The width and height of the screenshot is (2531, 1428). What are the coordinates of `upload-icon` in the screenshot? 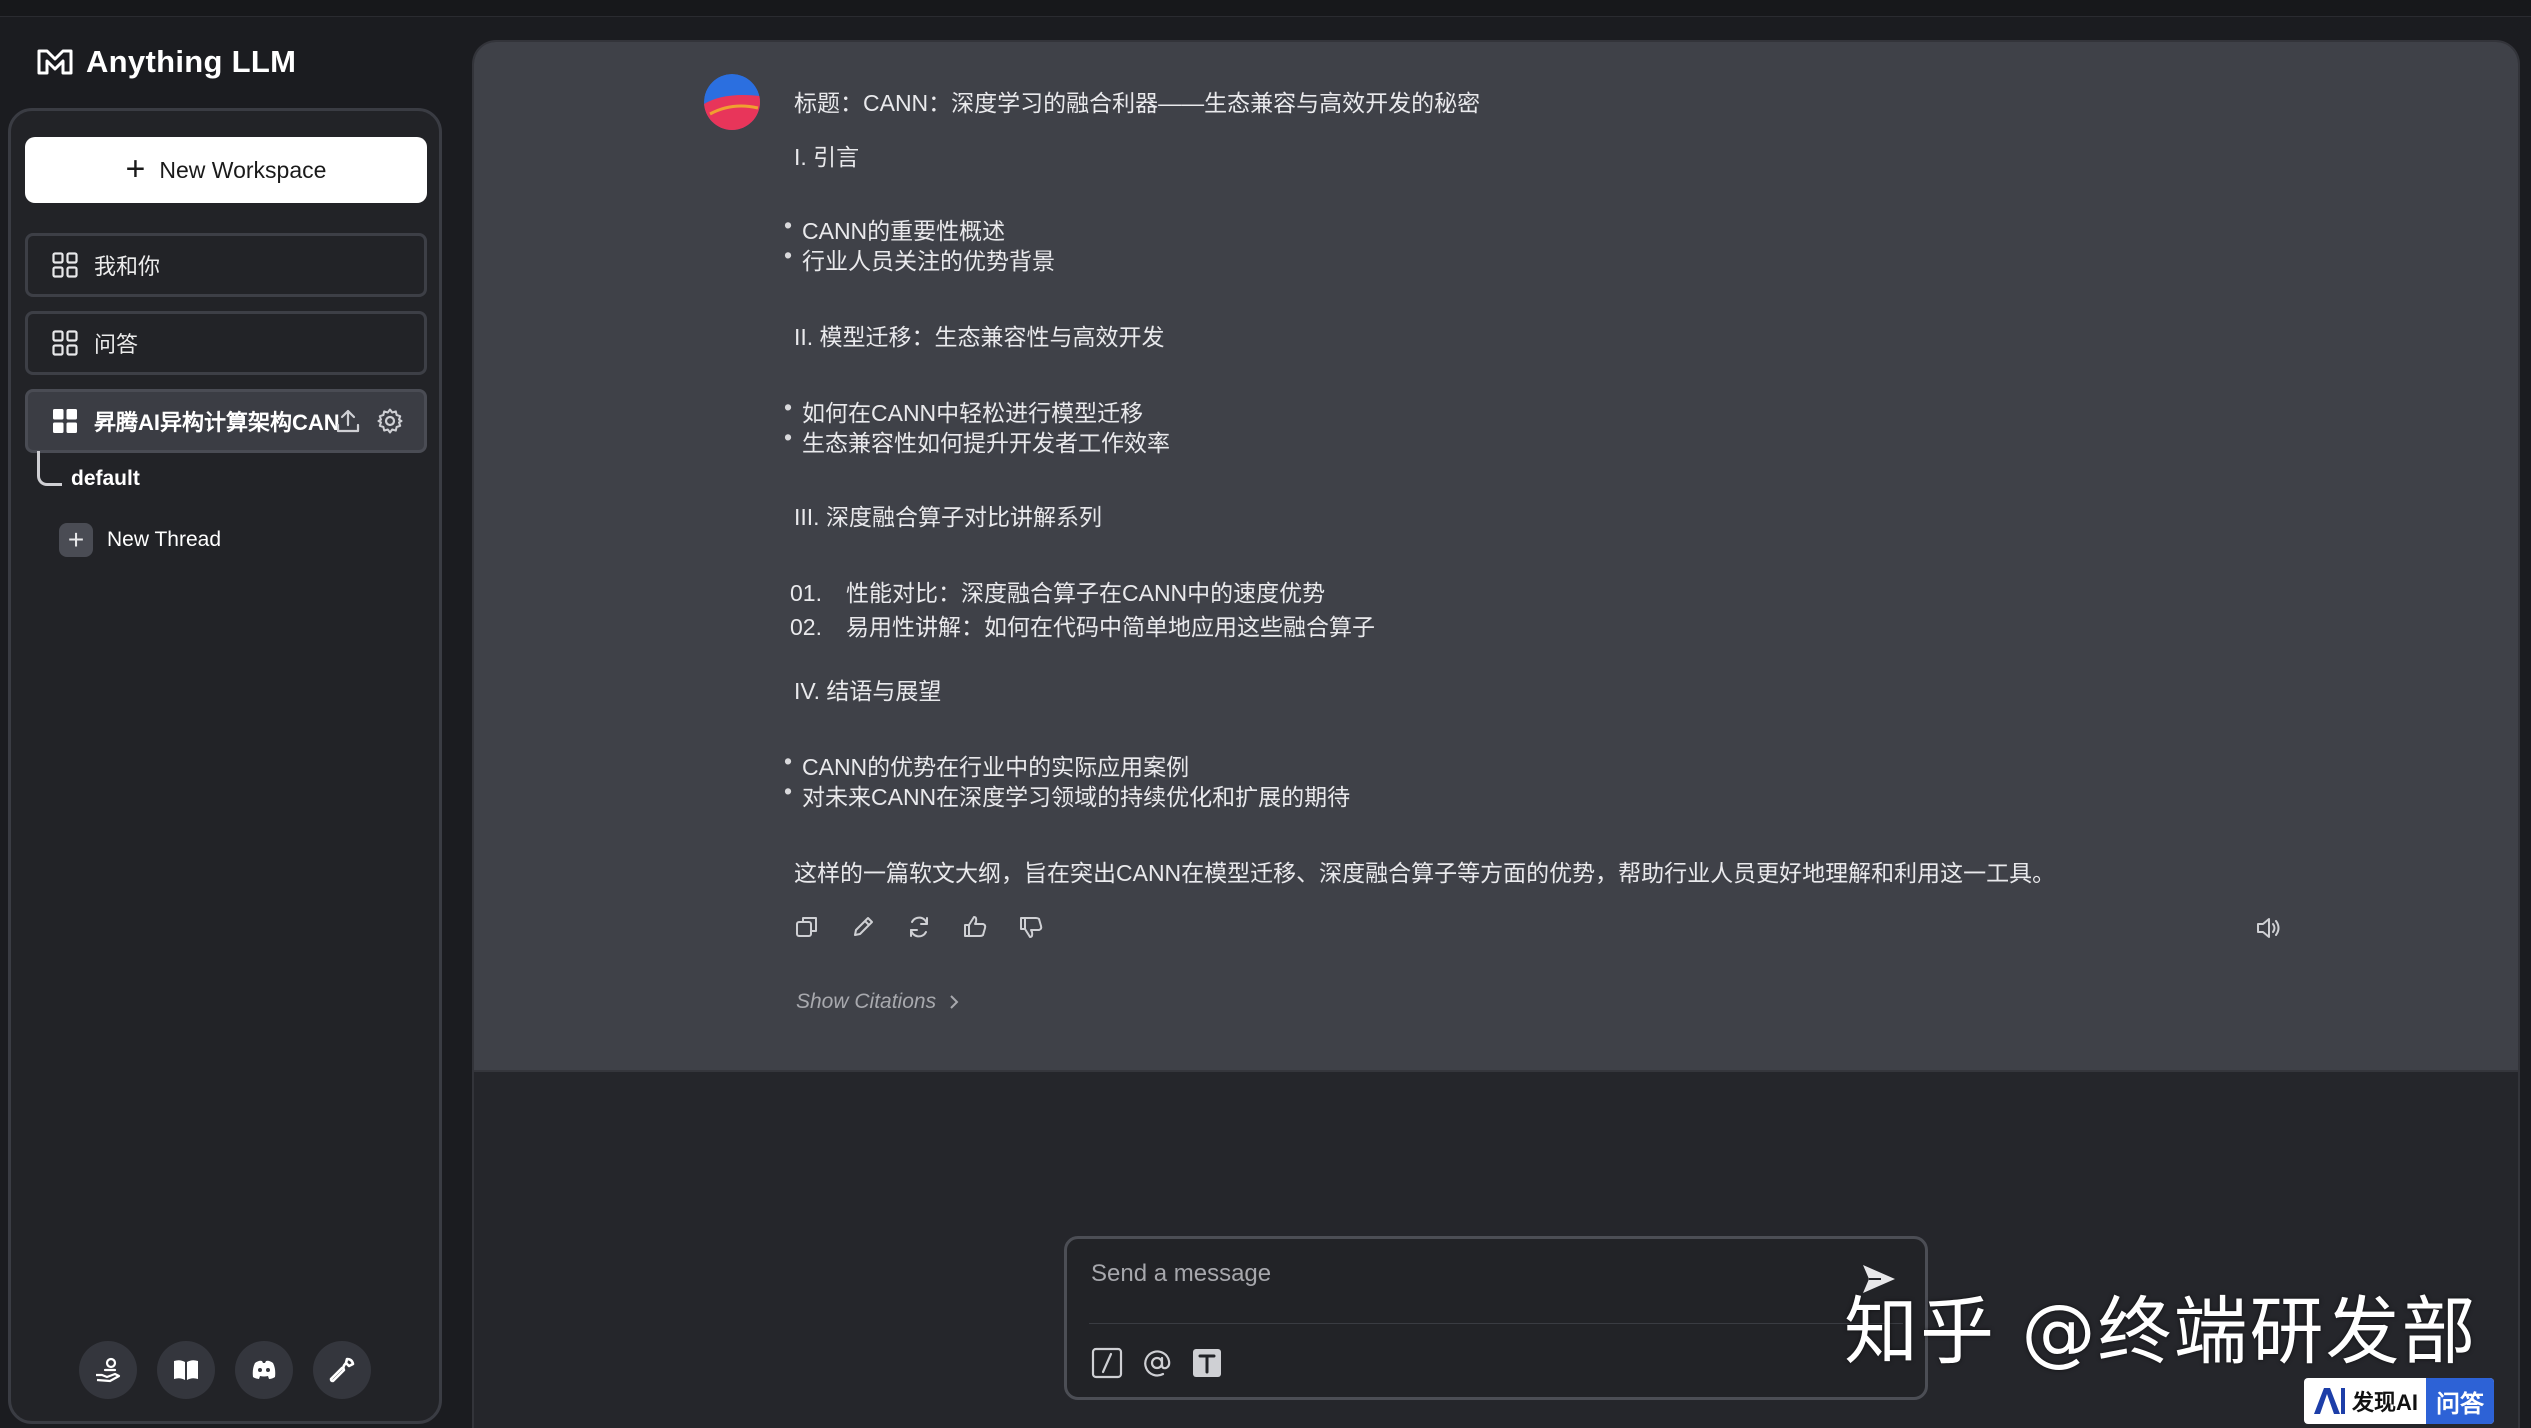 It's located at (348, 421).